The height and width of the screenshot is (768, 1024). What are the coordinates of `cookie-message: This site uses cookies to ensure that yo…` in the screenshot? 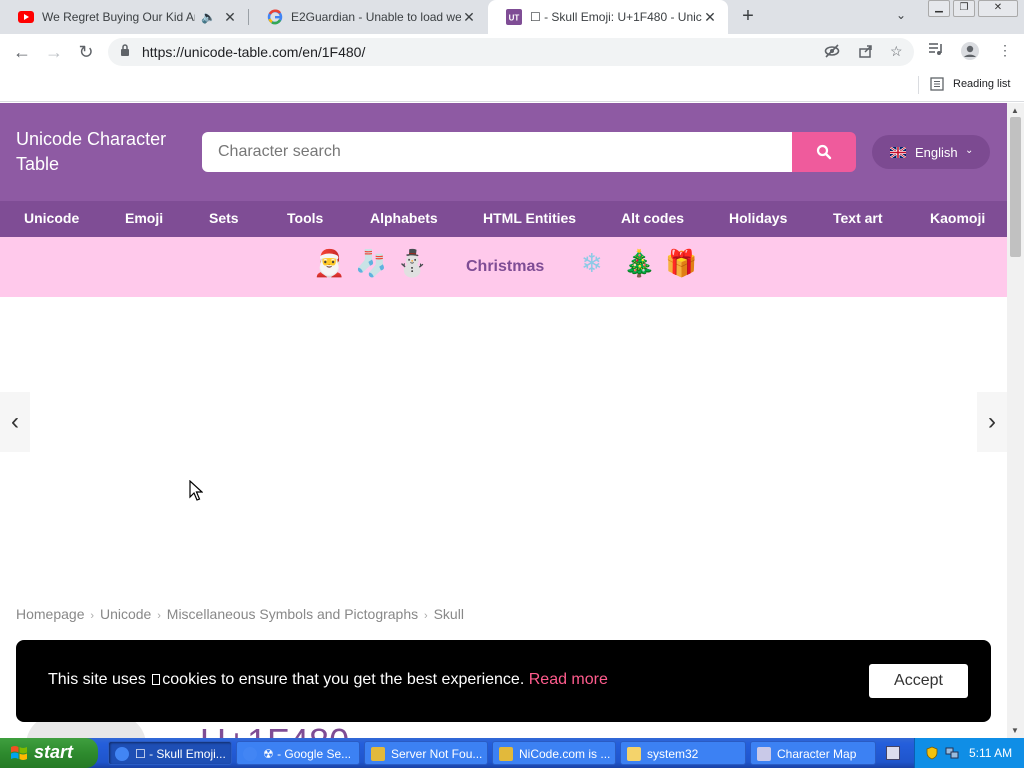 It's located at (328, 680).